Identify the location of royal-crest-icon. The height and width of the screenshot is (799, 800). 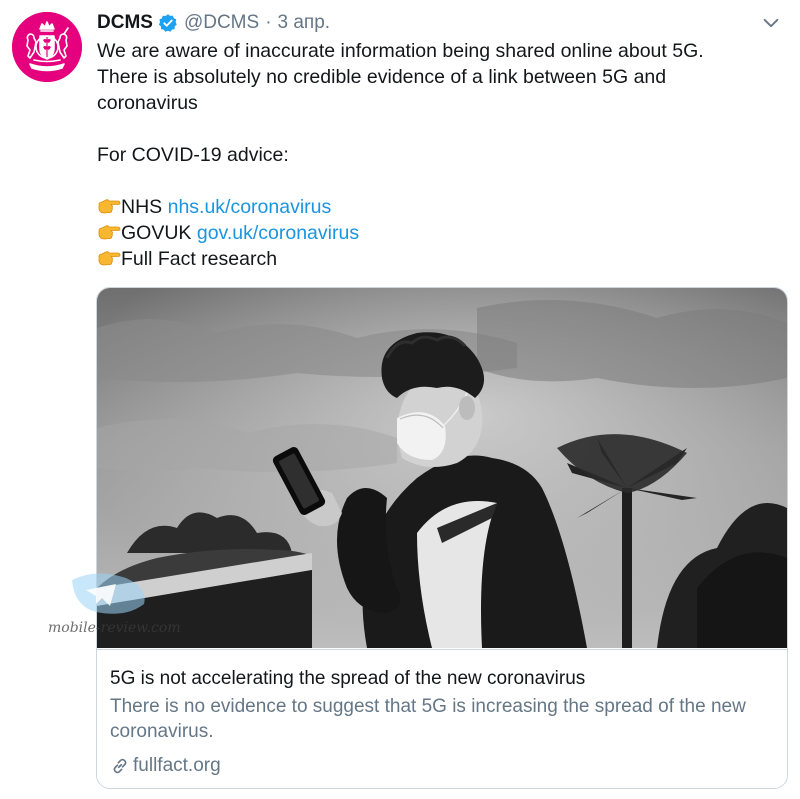
(47, 47).